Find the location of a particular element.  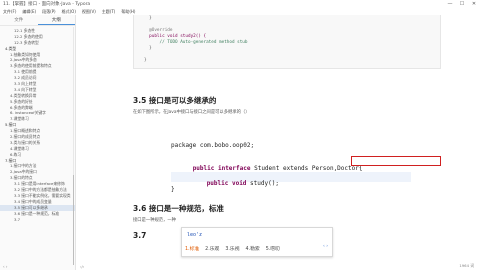

menu-help: 帮助(H) is located at coordinates (128, 11).